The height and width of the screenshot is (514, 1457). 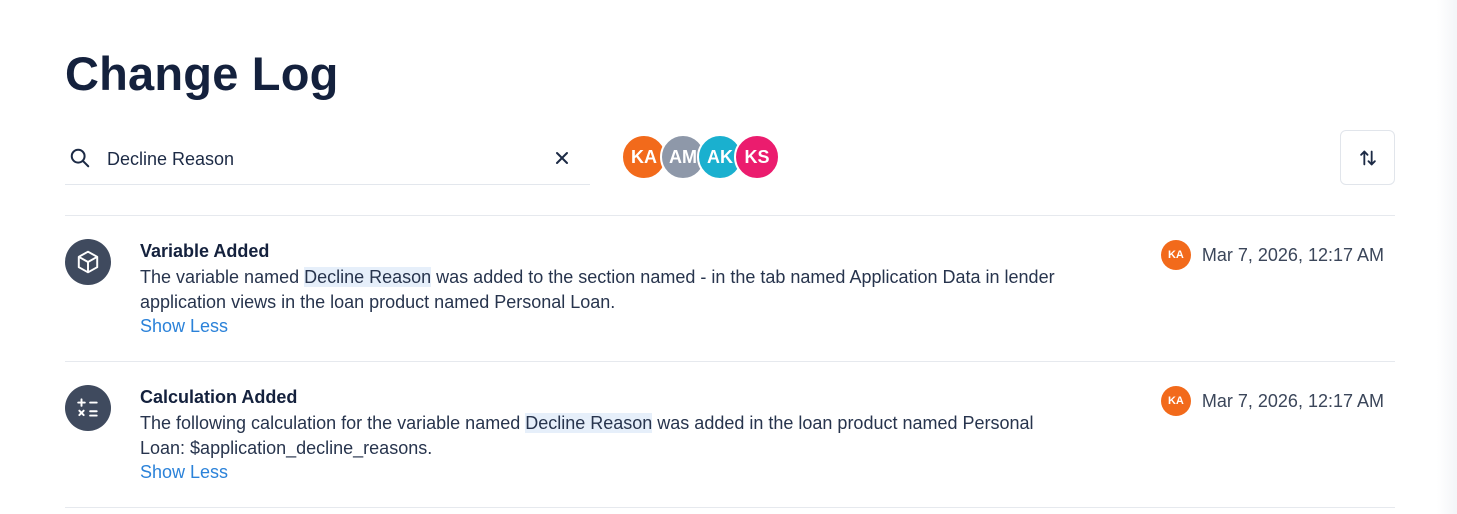 I want to click on avatar-filter-ks: KS, so click(x=757, y=157).